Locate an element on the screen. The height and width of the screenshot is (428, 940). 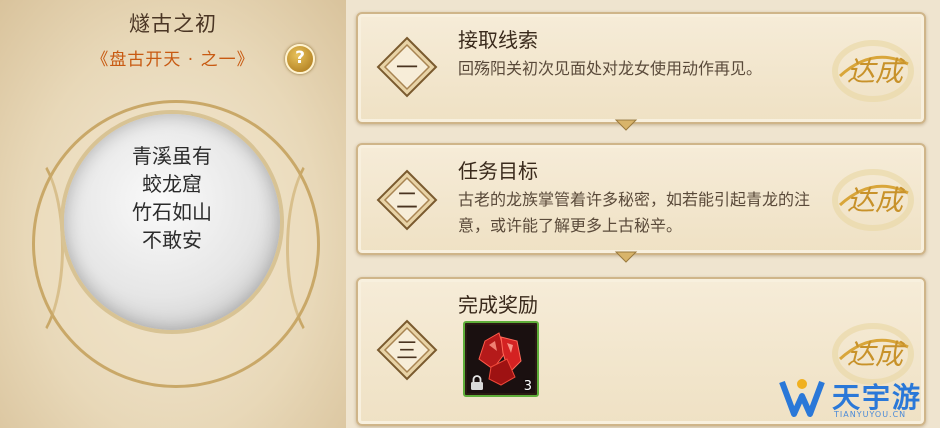
poem-line: 不敢安 is located at coordinates (172, 240).